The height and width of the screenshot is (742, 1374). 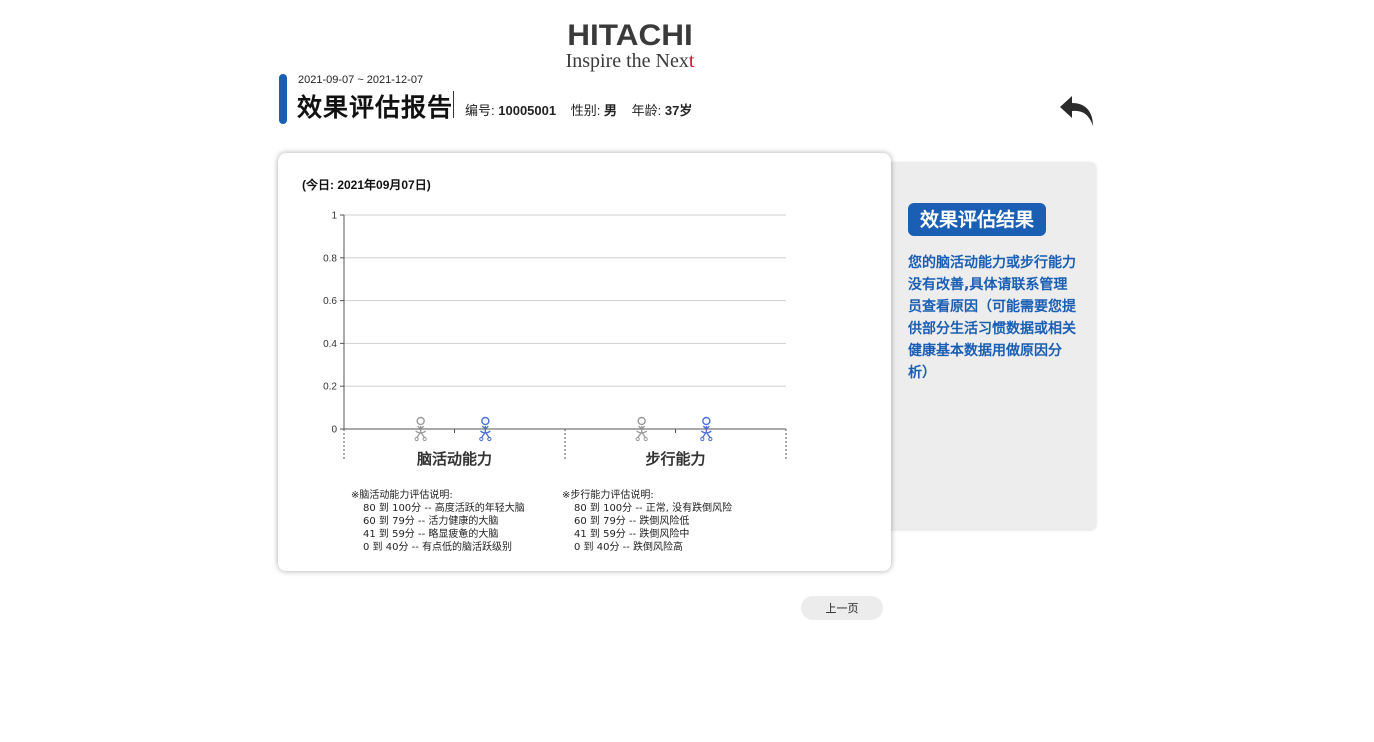 What do you see at coordinates (330, 258) in the screenshot?
I see `y-tick-label: 0.8` at bounding box center [330, 258].